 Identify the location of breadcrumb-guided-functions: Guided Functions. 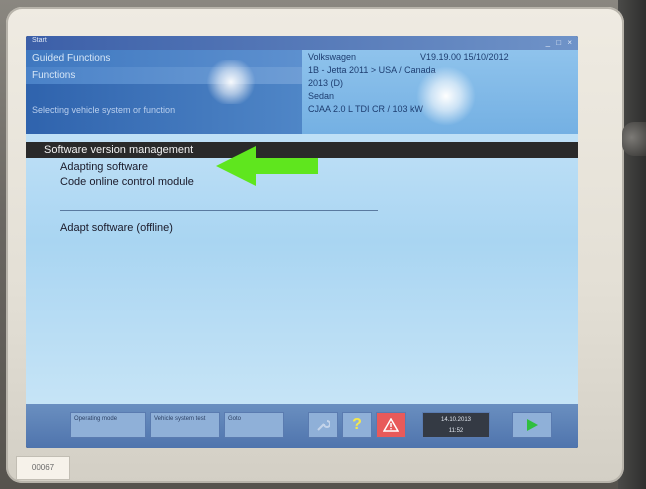
(164, 58).